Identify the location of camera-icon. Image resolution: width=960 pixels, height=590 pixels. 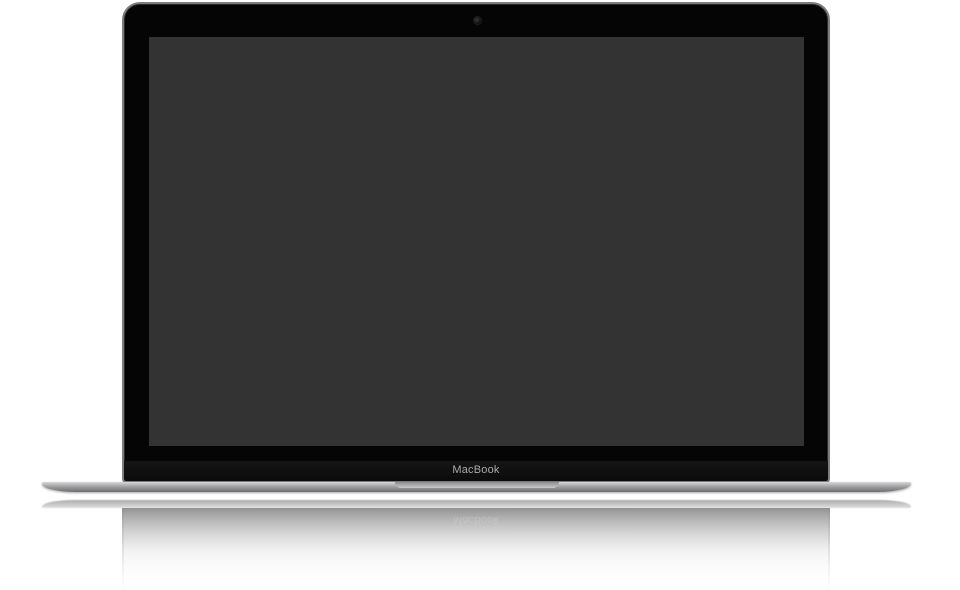
(477, 20).